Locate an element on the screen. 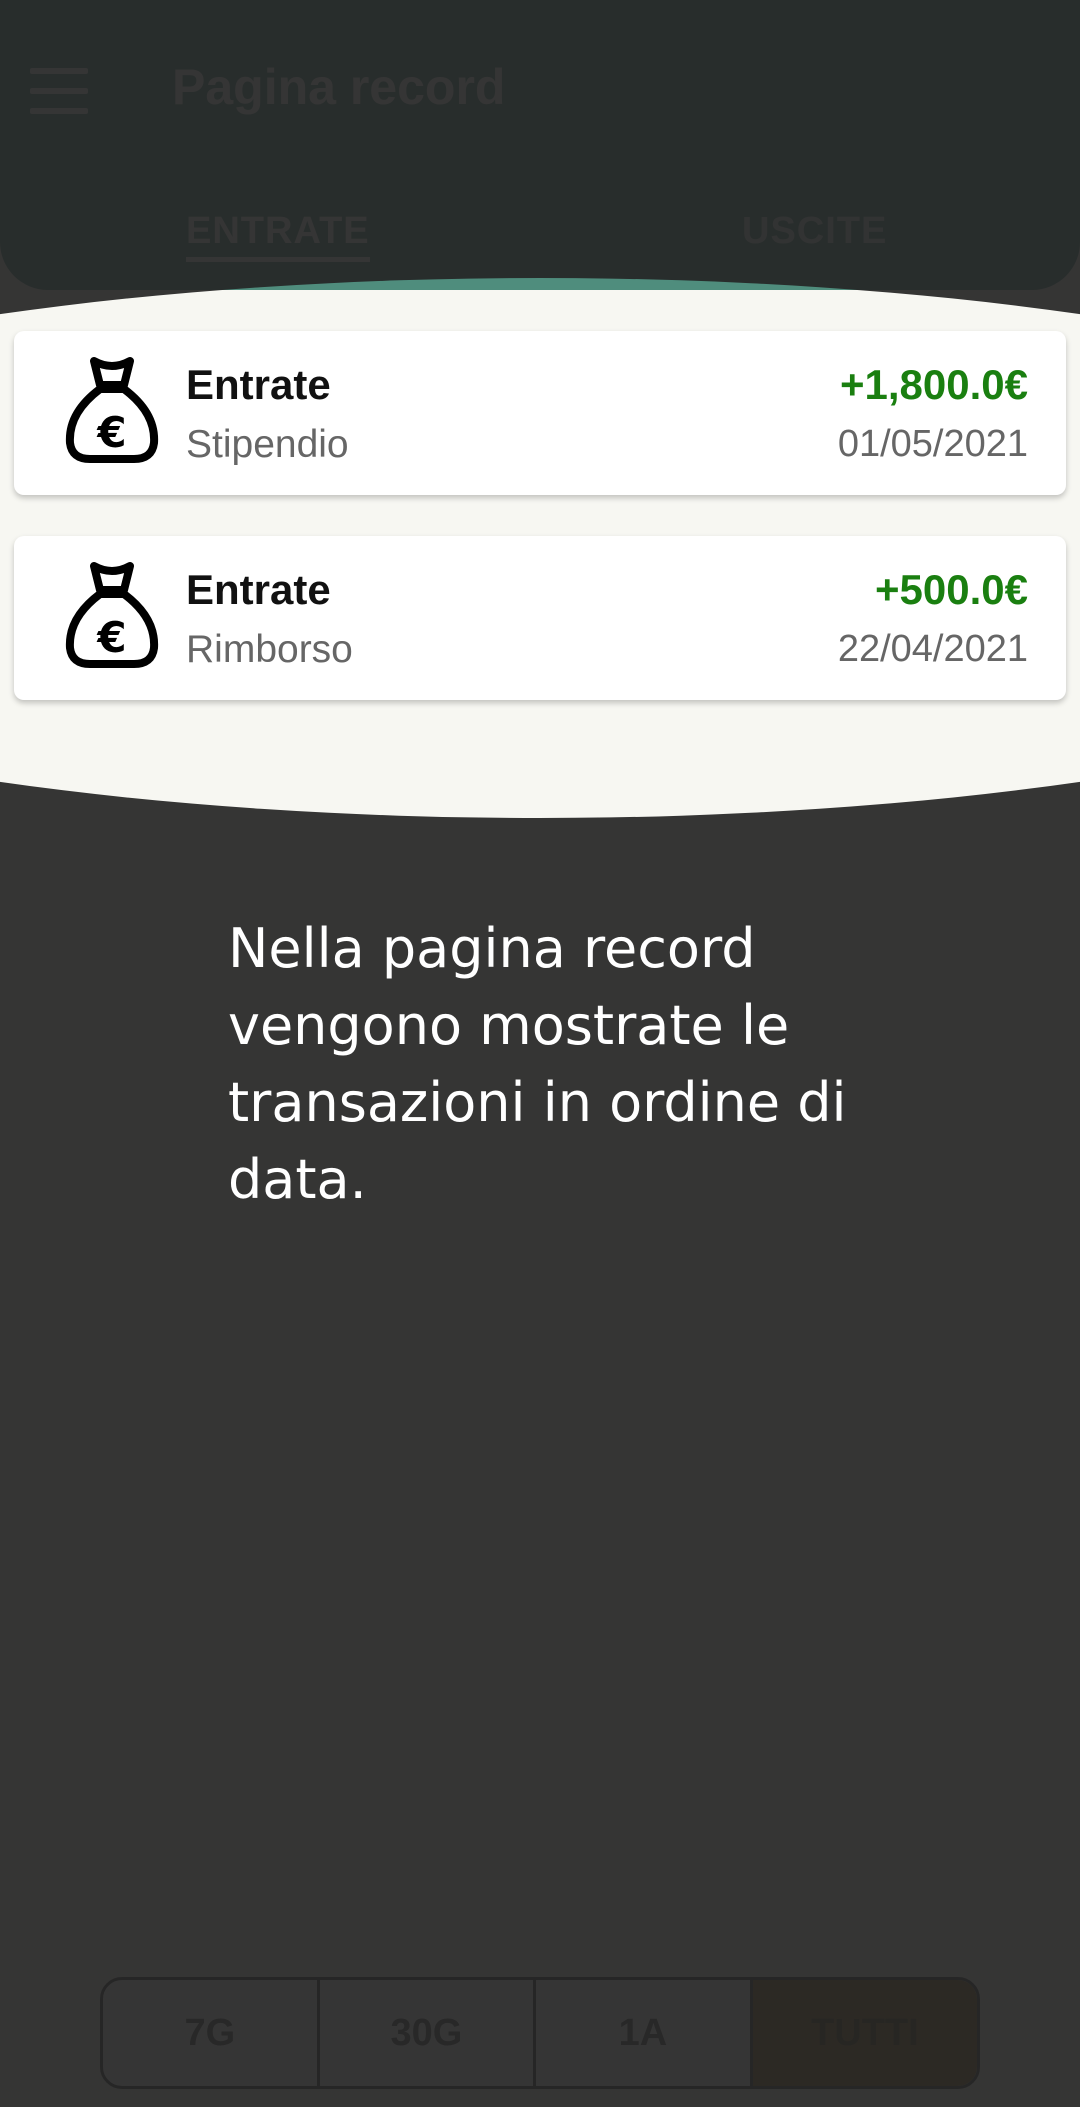  tab-entrate: ENTRATE is located at coordinates (278, 236).